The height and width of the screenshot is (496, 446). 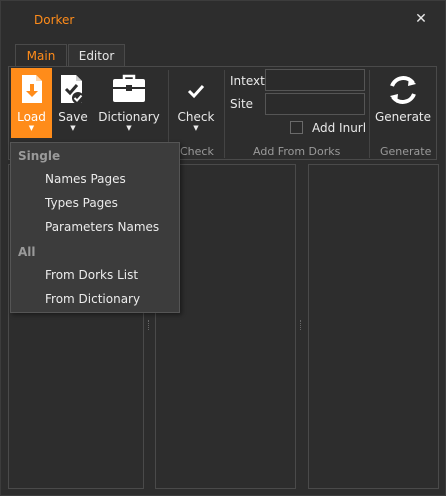 I want to click on site-label: Site, so click(x=242, y=104).